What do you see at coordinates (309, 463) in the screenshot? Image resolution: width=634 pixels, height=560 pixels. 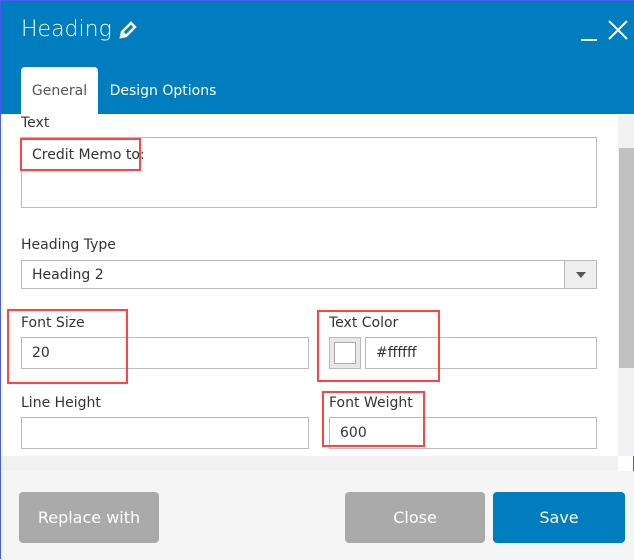 I see `horizontal-scrollbar` at bounding box center [309, 463].